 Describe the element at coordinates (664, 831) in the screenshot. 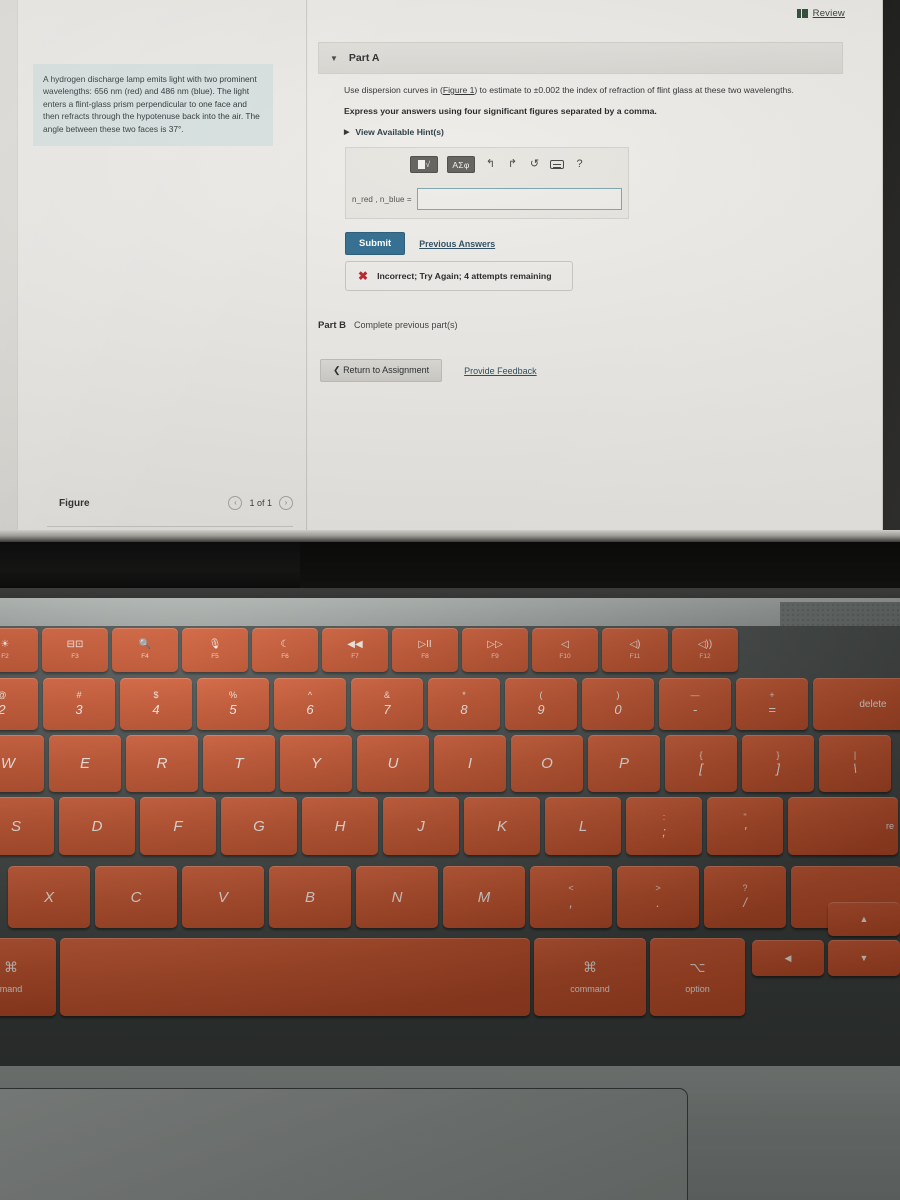

I see `key-main-glyph: ;` at that location.